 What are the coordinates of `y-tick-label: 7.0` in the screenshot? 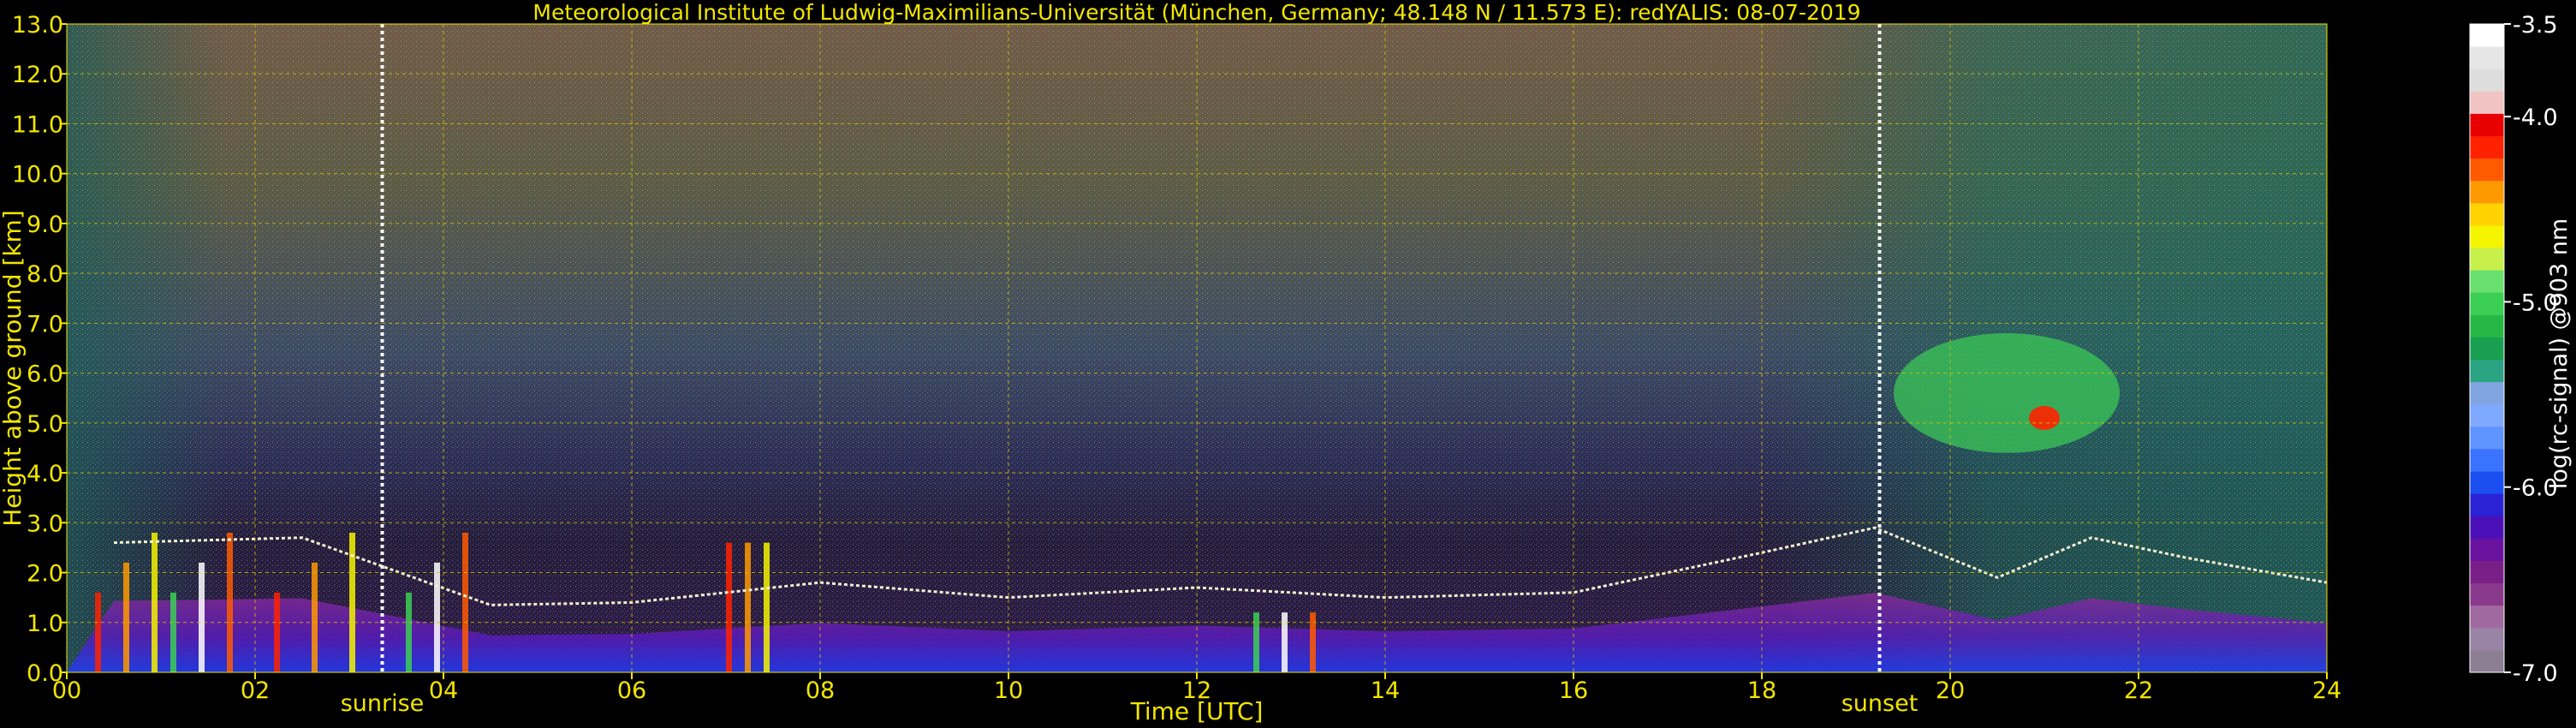 It's located at (45, 324).